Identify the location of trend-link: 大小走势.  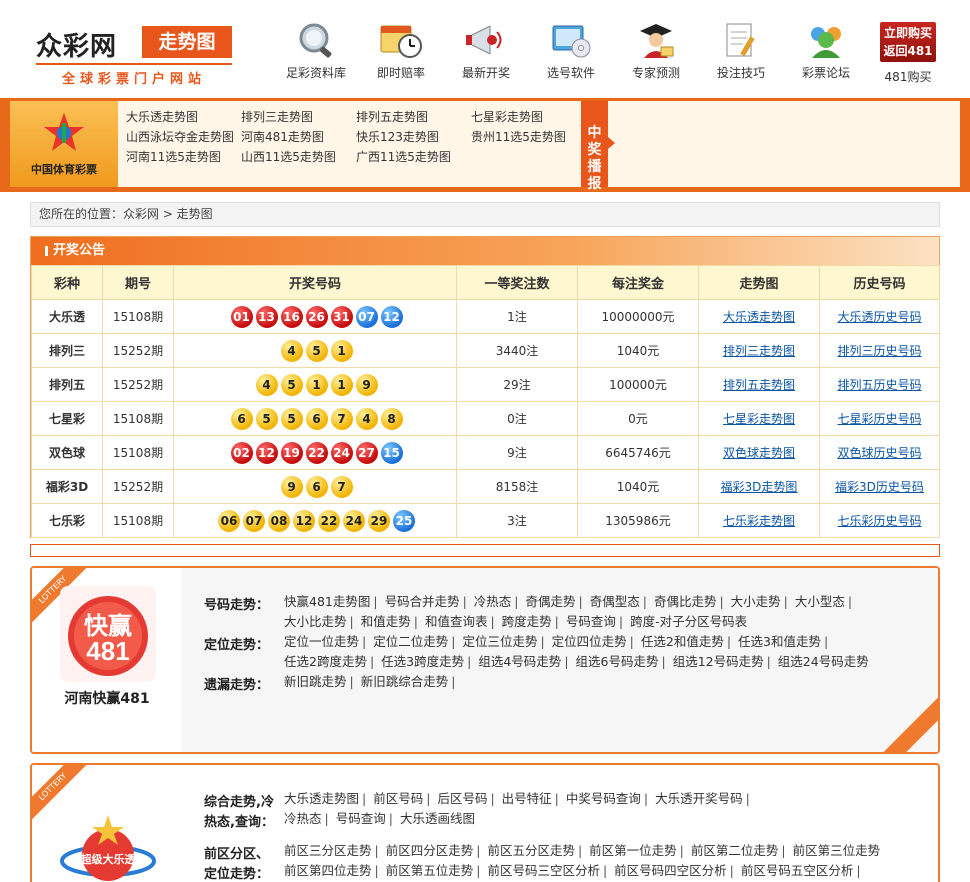
(756, 601).